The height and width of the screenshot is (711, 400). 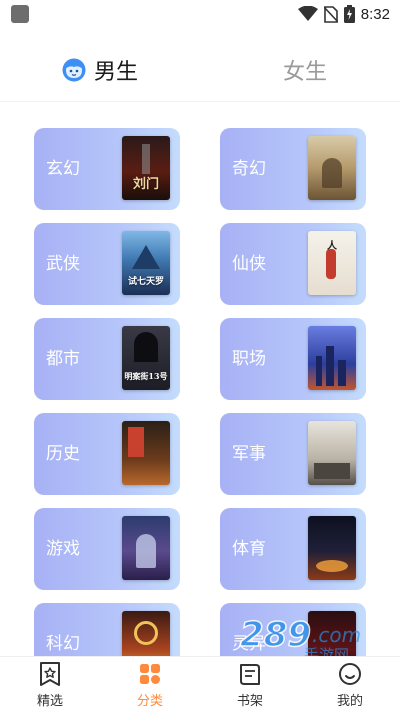 I want to click on category-card-junshi: 军事, so click(x=293, y=454).